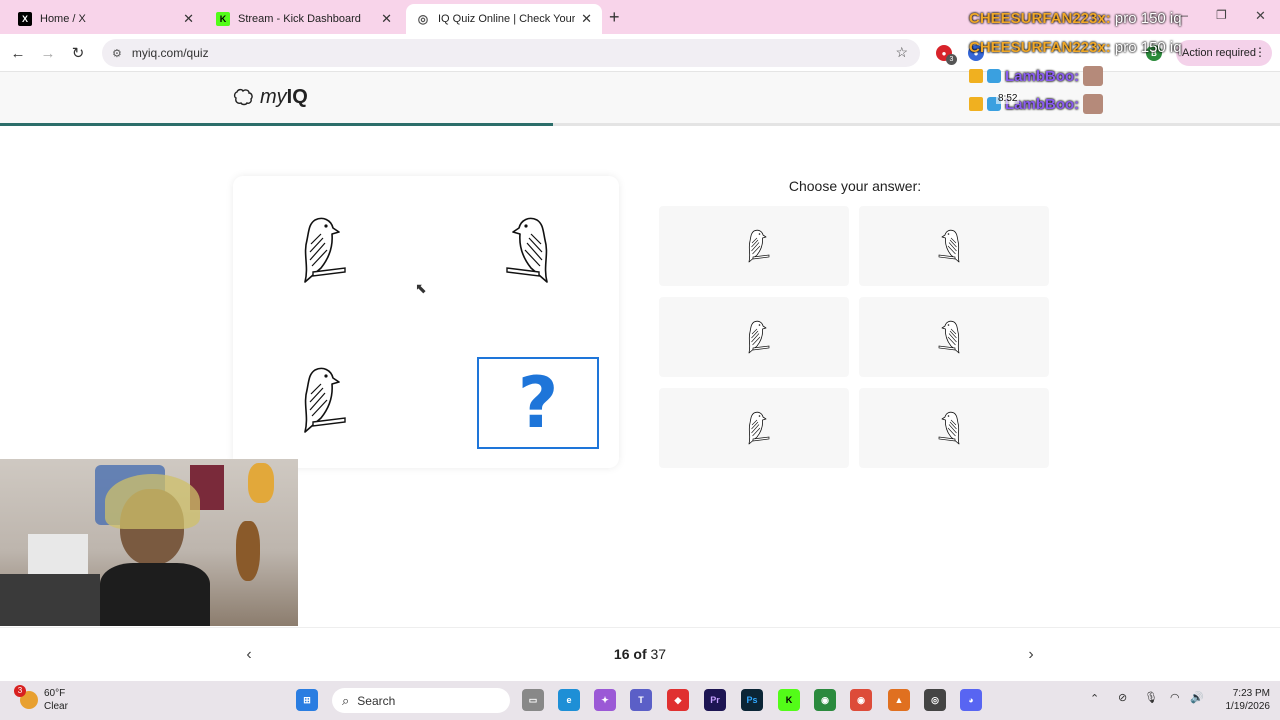 Image resolution: width=1280 pixels, height=720 pixels. What do you see at coordinates (1219, 53) in the screenshot?
I see `action-required-label: Action required` at bounding box center [1219, 53].